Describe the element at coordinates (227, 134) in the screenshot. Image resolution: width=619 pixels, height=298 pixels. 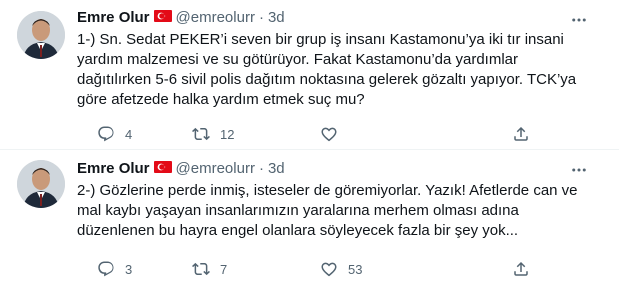
I see `retweet-count: 12` at that location.